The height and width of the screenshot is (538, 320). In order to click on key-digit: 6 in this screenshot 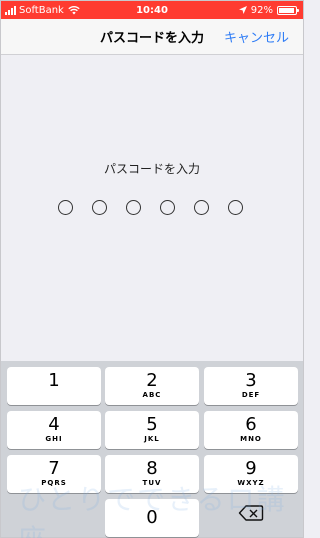, I will do `click(251, 424)`.